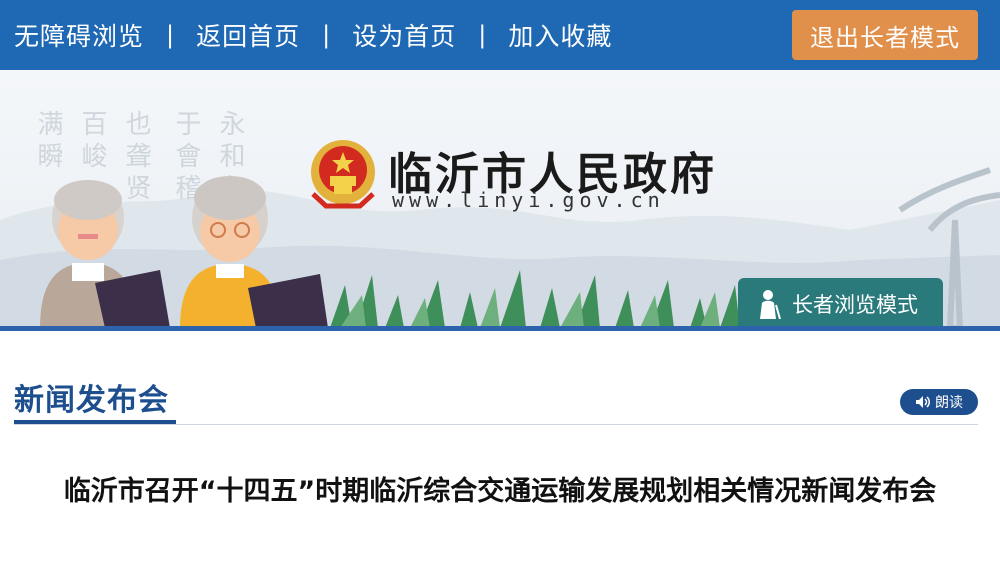 This screenshot has height=573, width=1000. I want to click on elder-browse-mode-label: 长者浏览模式, so click(855, 305).